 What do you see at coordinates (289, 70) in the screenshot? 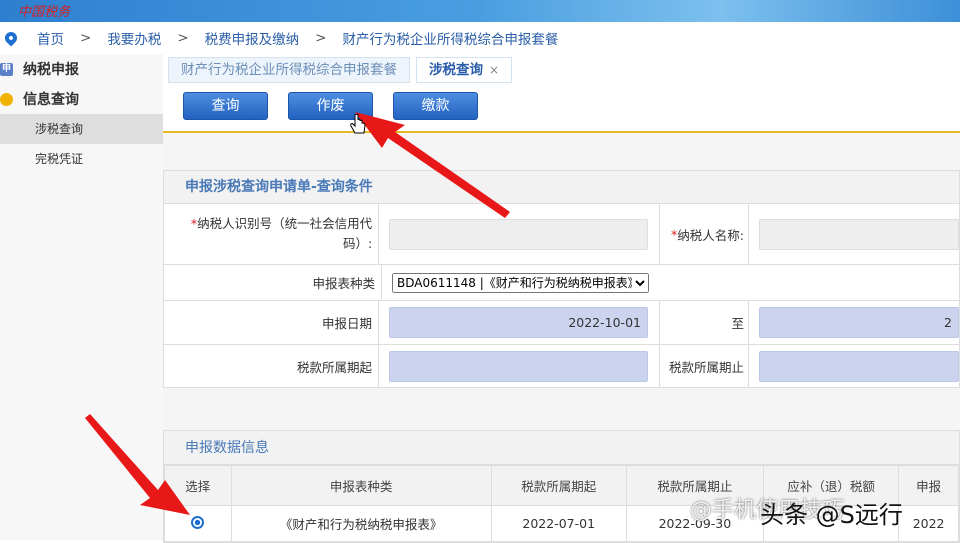
I see `tab-package: 财产行为税企业所得税综合申报套餐` at bounding box center [289, 70].